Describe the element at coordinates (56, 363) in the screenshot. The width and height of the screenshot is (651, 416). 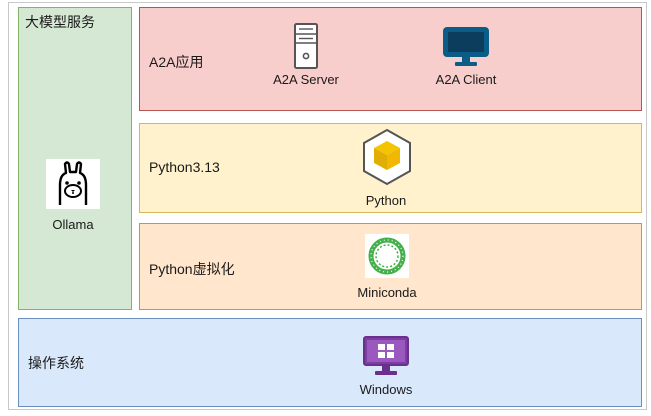
I see `os-title: 操作系统` at that location.